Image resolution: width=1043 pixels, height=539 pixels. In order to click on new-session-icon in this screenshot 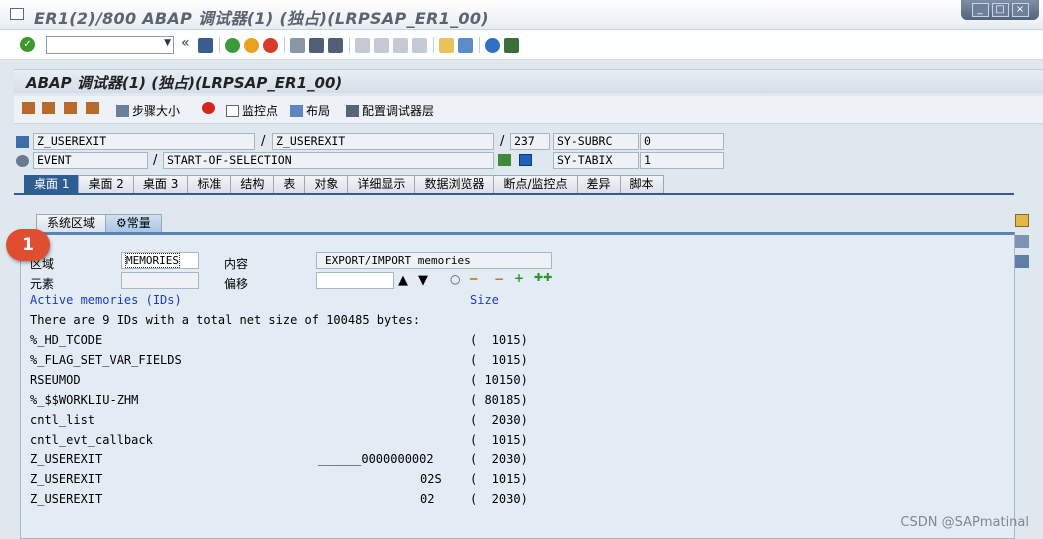, I will do `click(446, 45)`.